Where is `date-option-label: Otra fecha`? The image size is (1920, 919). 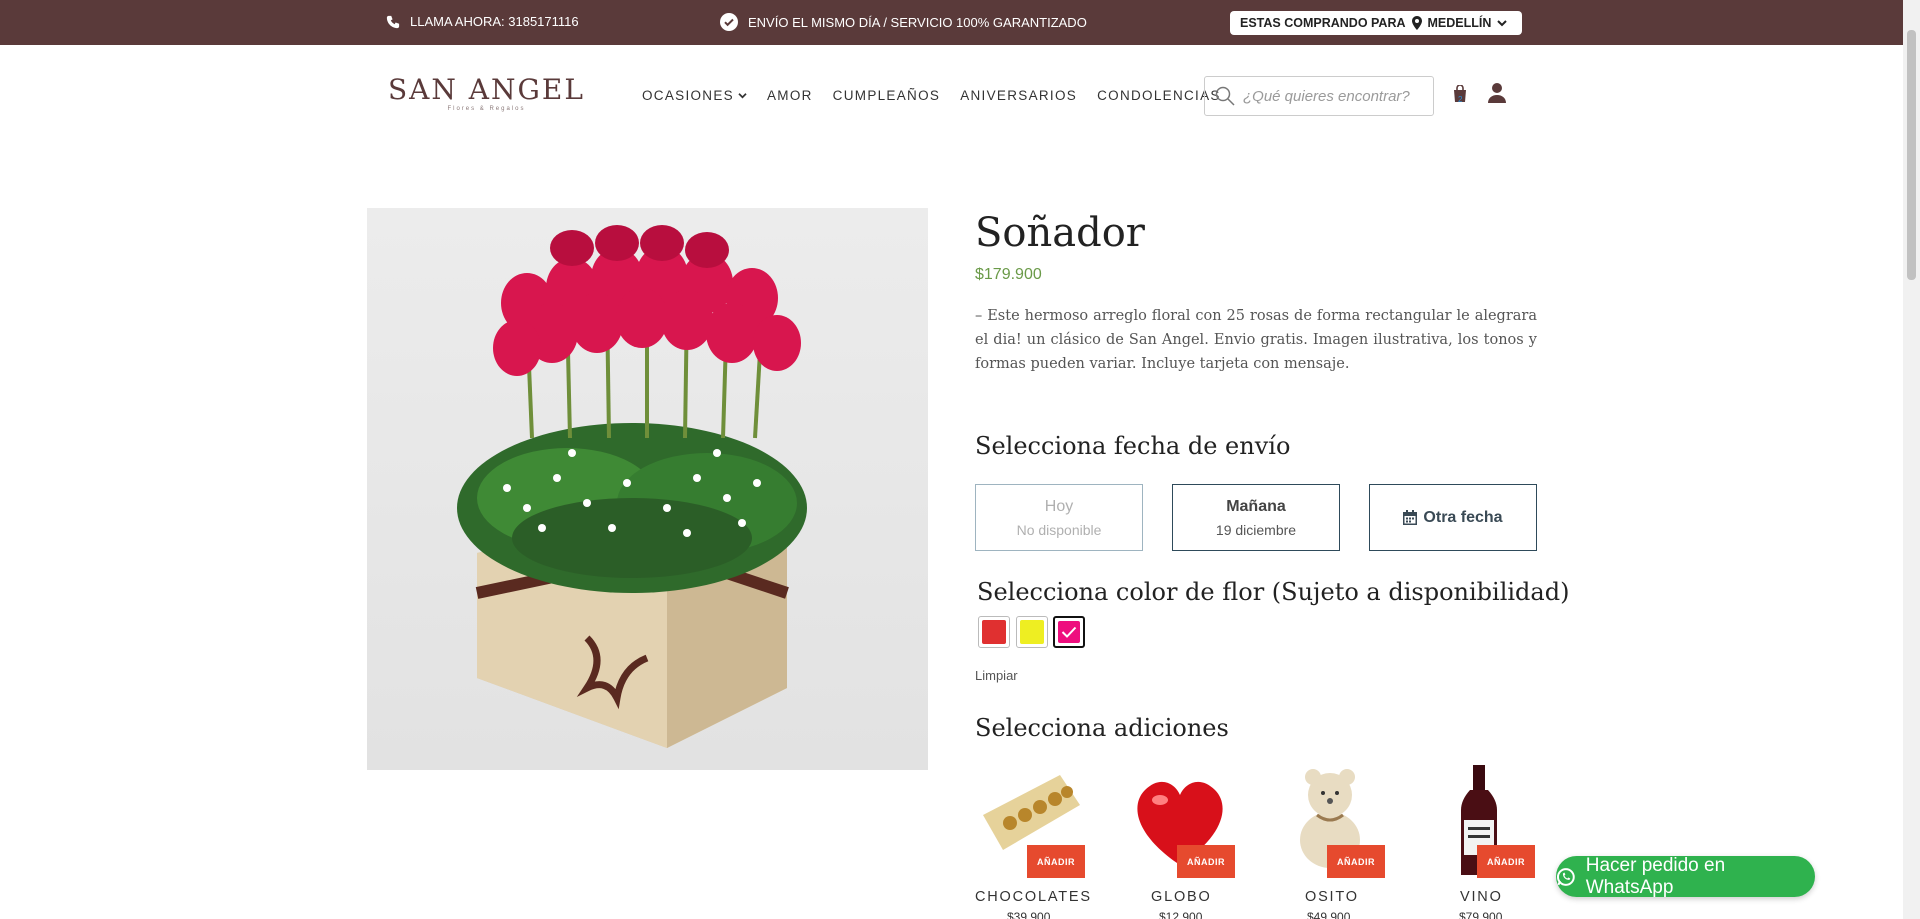
date-option-label: Otra fecha is located at coordinates (1463, 517).